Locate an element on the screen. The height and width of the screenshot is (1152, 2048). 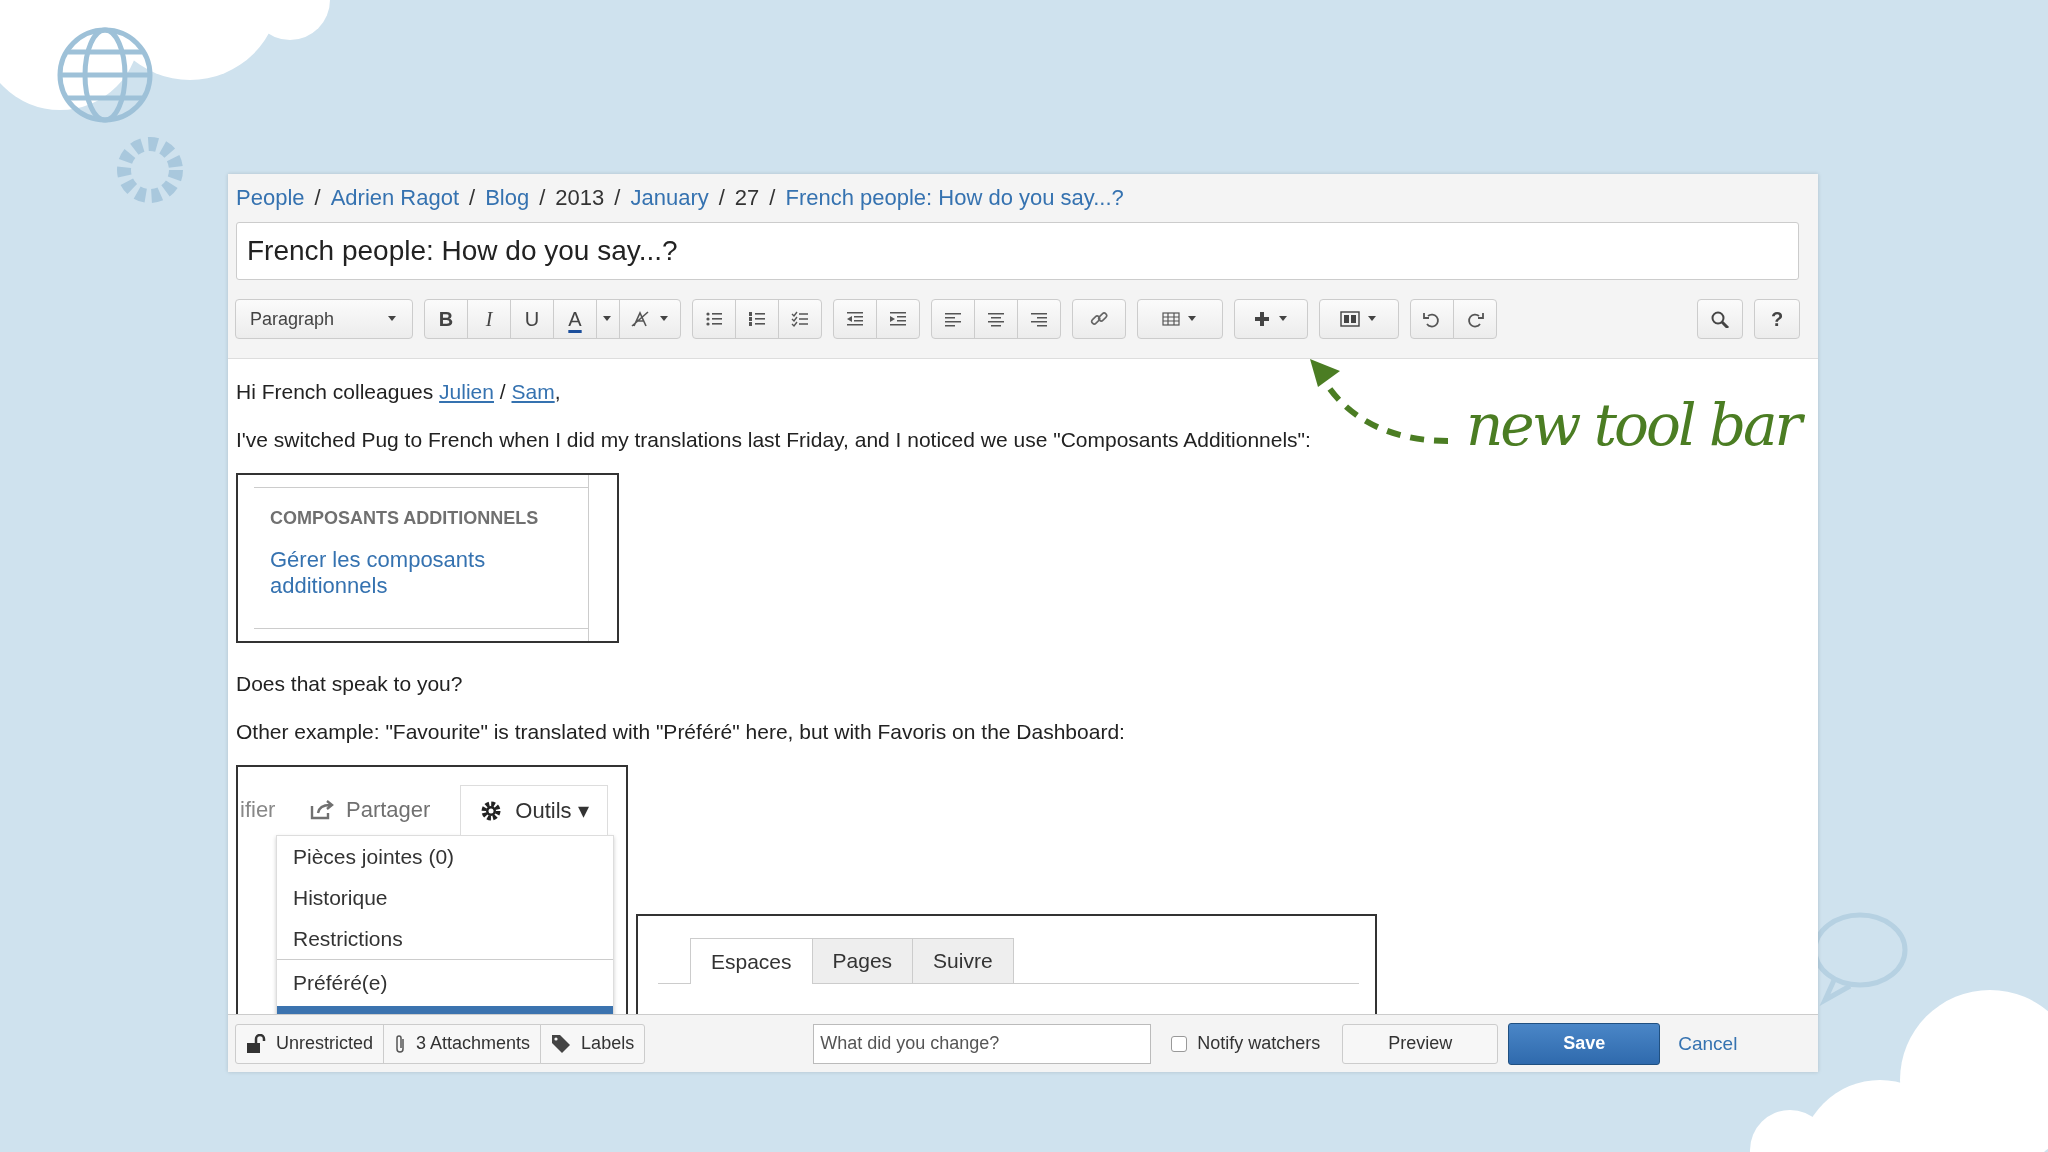
gear-icon is located at coordinates (150, 170).